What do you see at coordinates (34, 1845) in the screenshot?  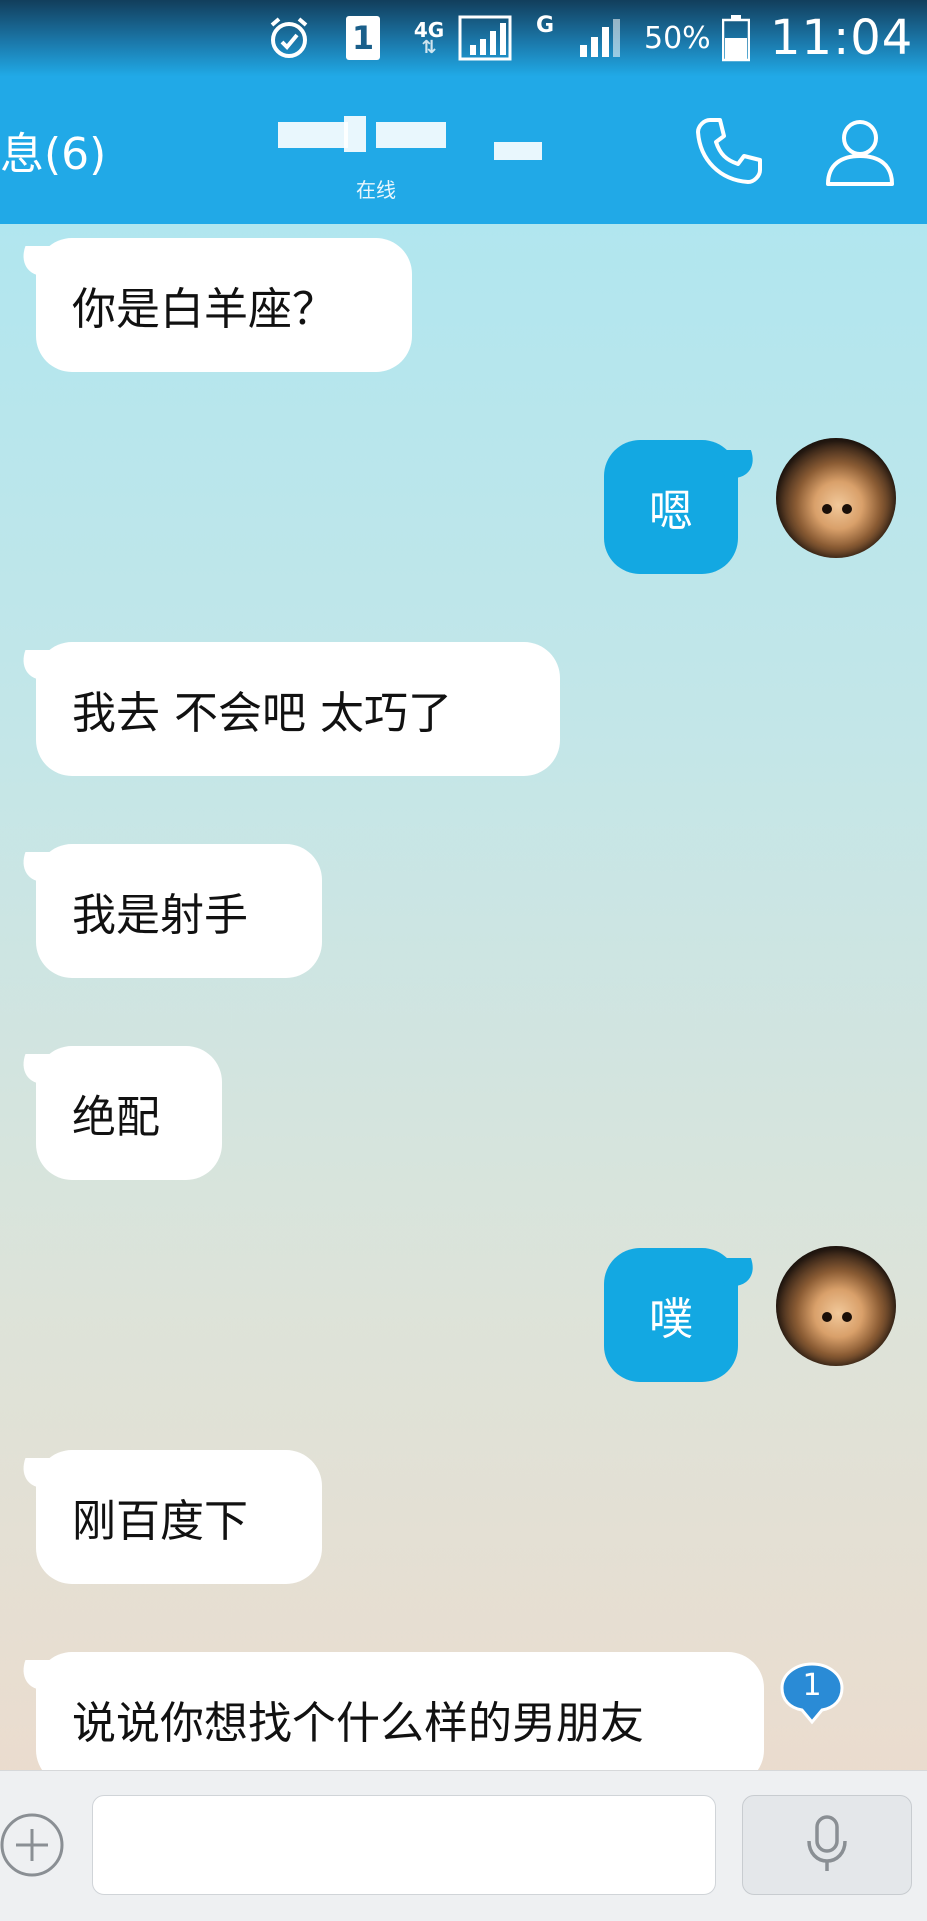 I see `plus-circle-icon` at bounding box center [34, 1845].